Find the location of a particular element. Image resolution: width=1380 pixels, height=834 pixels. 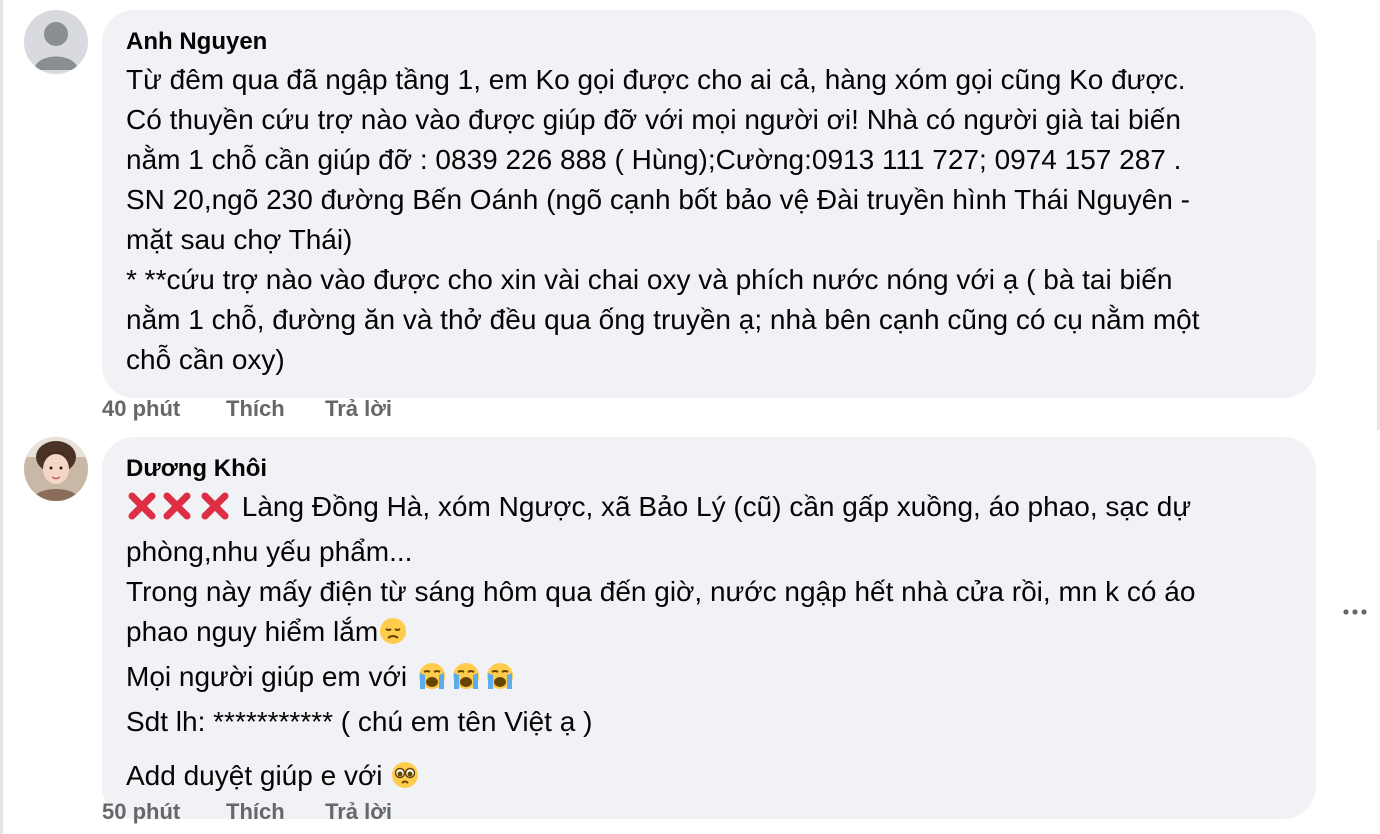

user-avatar-photo is located at coordinates (56, 469).